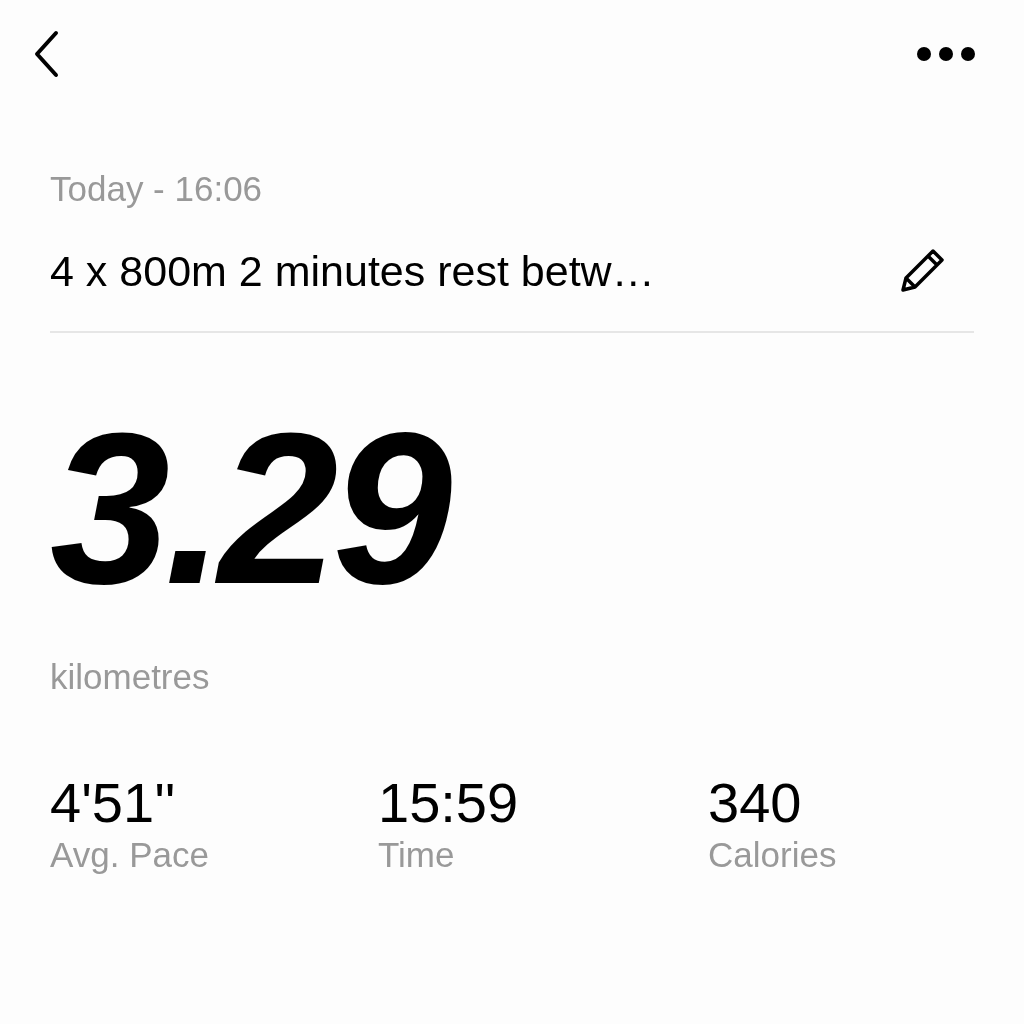 This screenshot has width=1024, height=1024. I want to click on stat-value: 340, so click(755, 803).